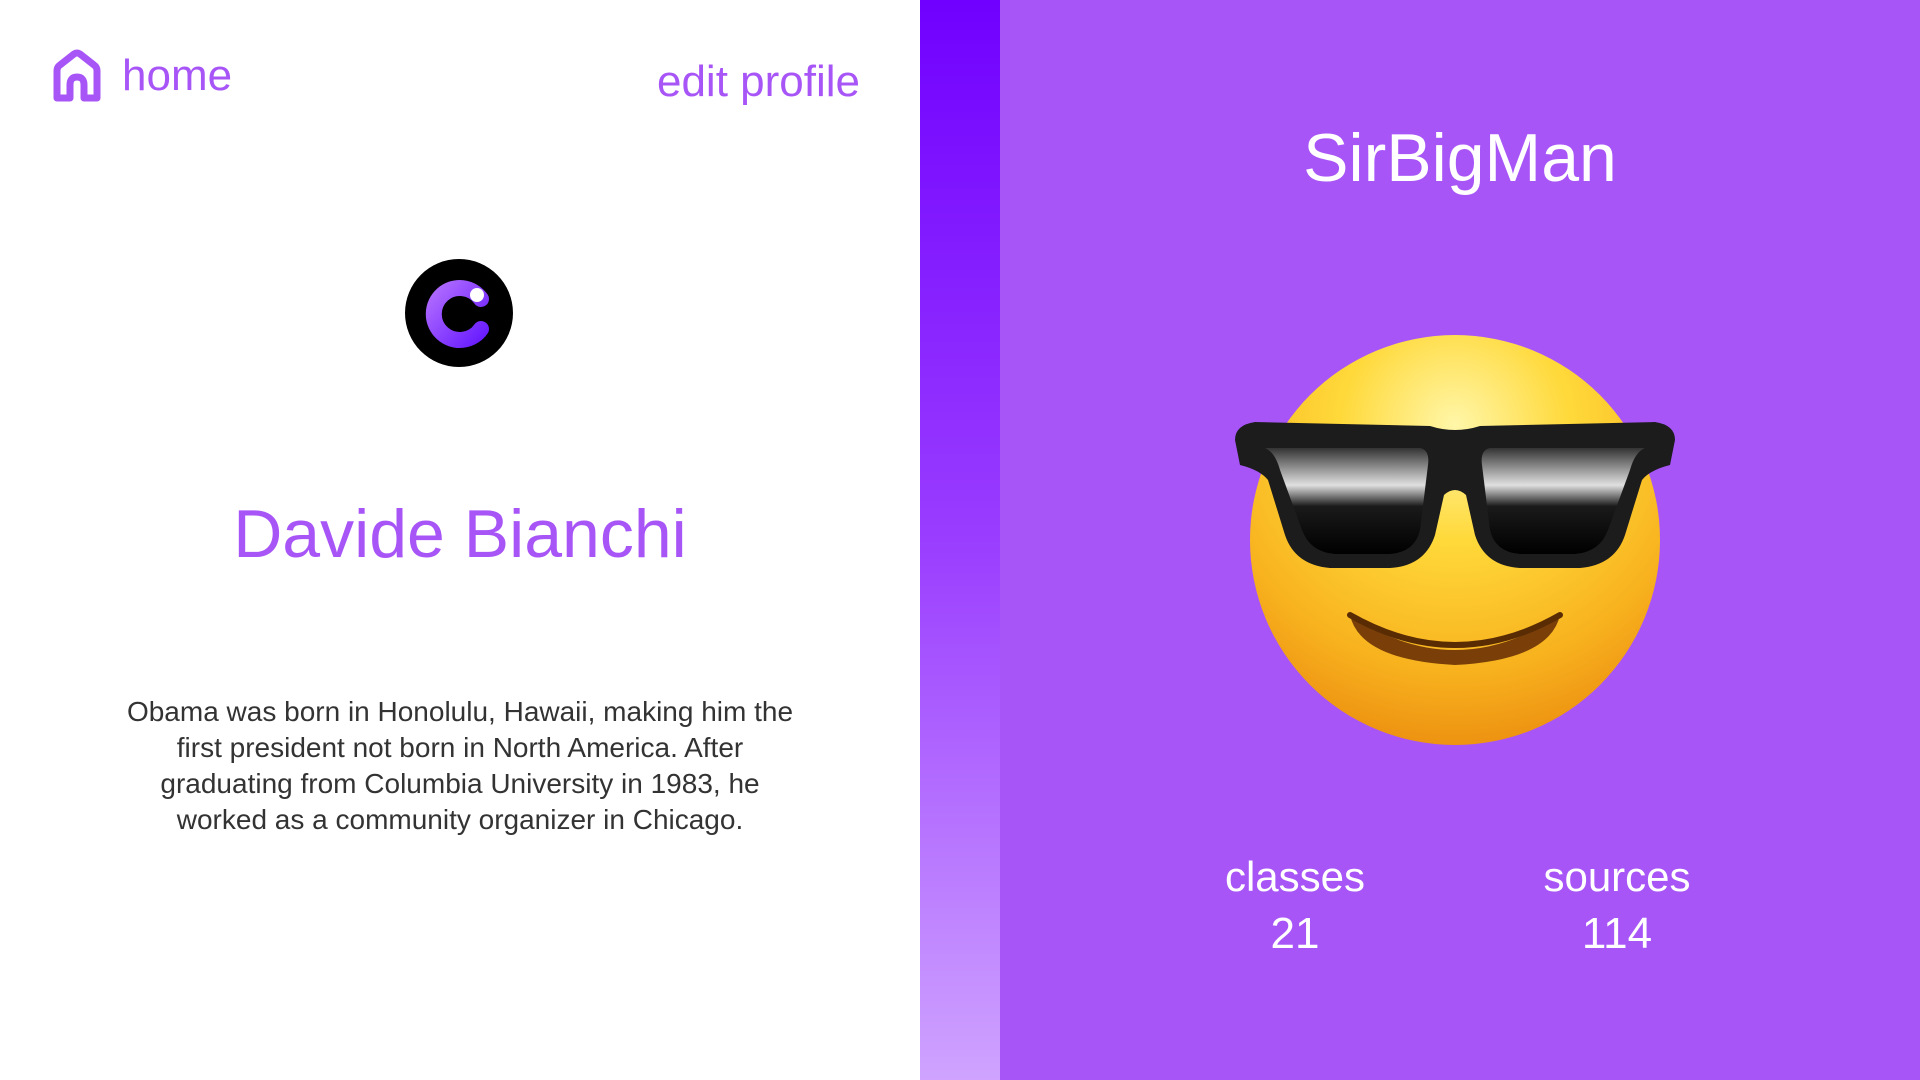  What do you see at coordinates (459, 313) in the screenshot?
I see `brand-logo-icon` at bounding box center [459, 313].